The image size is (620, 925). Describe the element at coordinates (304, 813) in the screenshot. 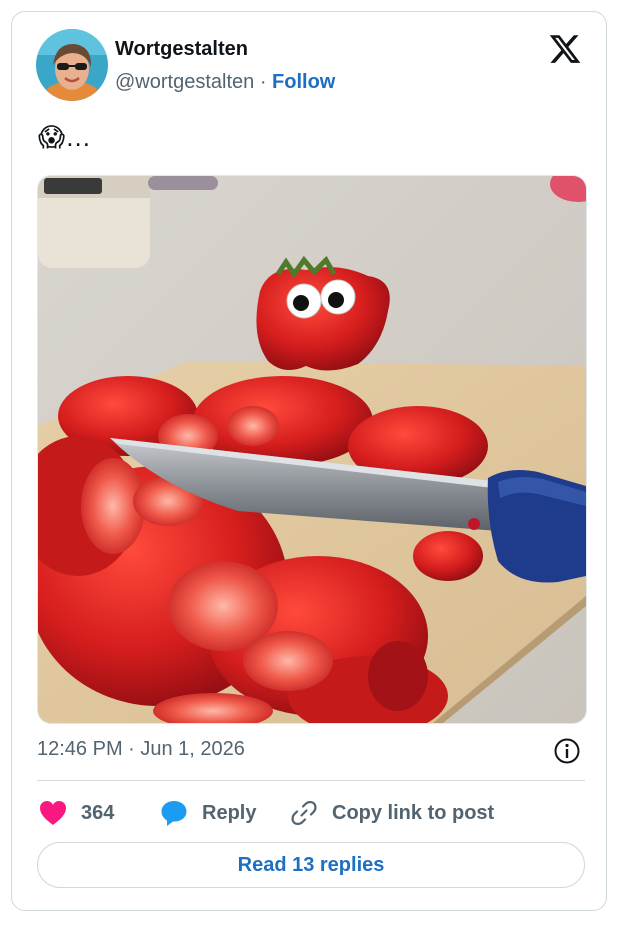

I see `link-icon` at that location.